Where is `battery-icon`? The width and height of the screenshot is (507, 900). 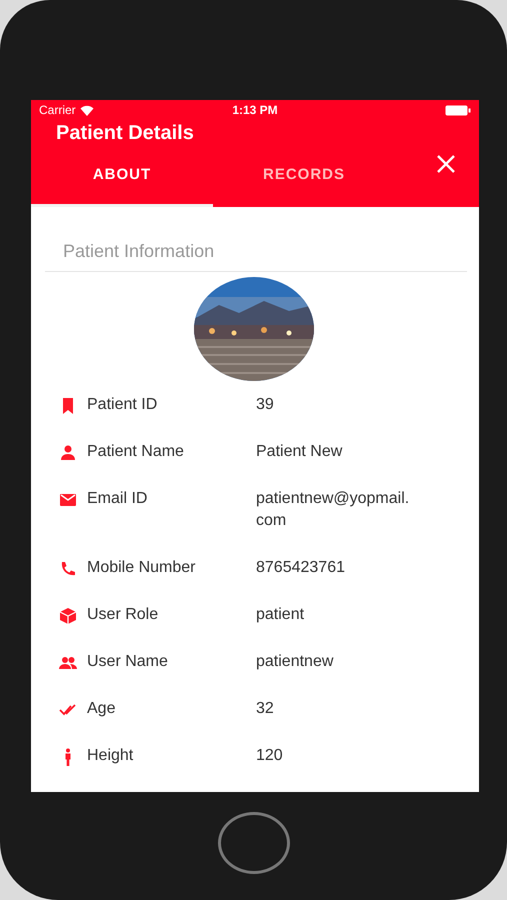
battery-icon is located at coordinates (458, 110).